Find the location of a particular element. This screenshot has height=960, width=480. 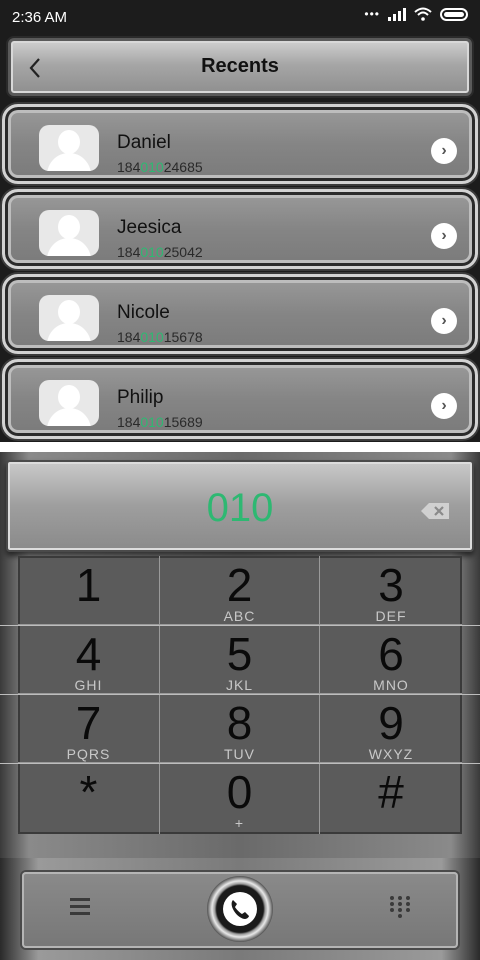

key-letters: ABC is located at coordinates (239, 616).